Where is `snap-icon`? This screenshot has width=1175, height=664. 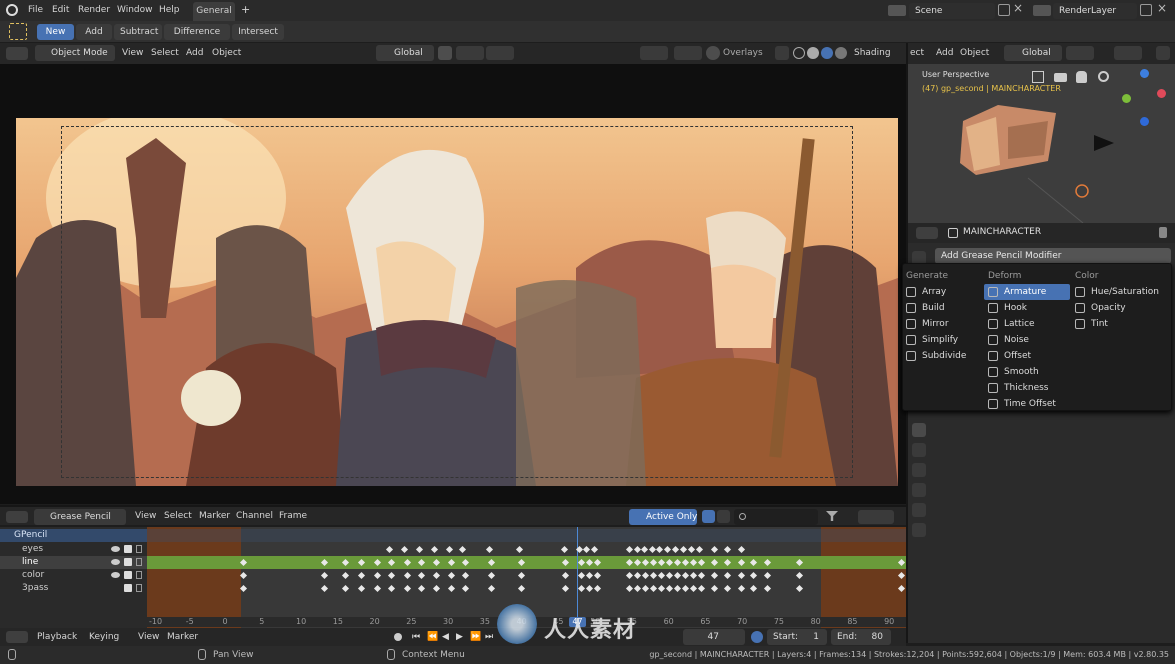
snap-icon is located at coordinates (445, 53).